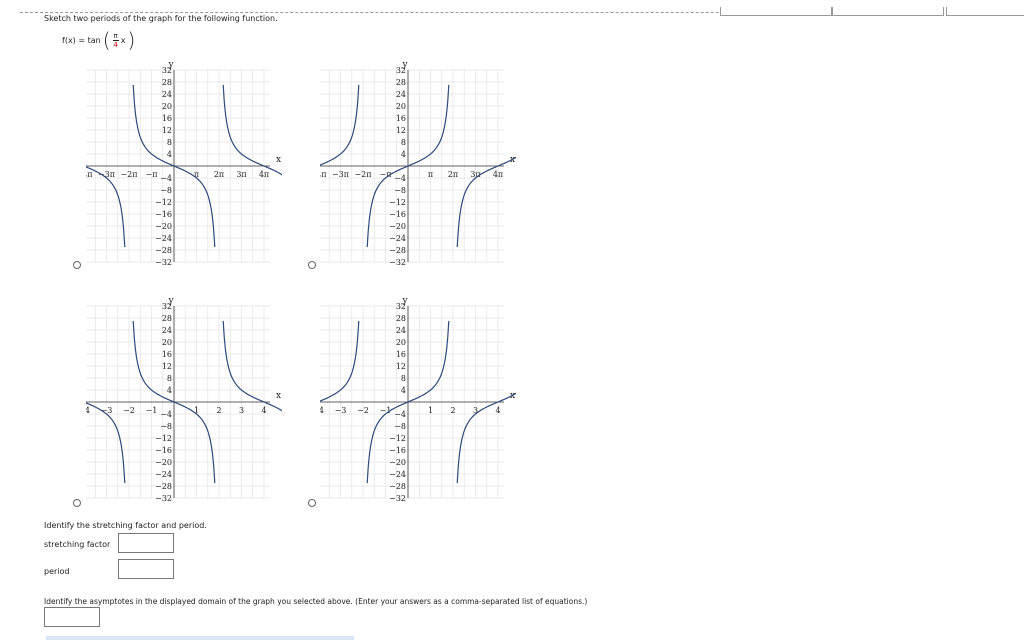 The height and width of the screenshot is (640, 1024). Describe the element at coordinates (131, 40) in the screenshot. I see `right-paren: )` at that location.